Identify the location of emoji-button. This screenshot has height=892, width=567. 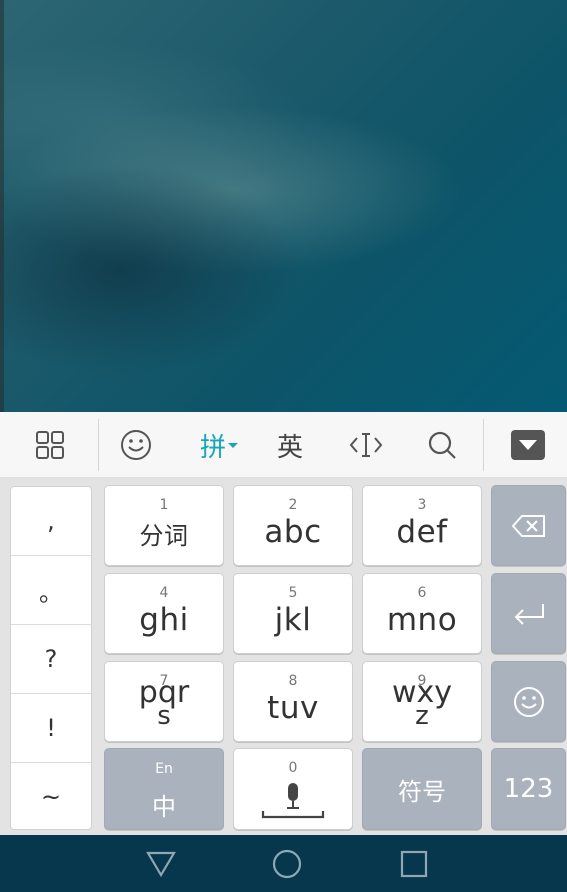
(528, 701).